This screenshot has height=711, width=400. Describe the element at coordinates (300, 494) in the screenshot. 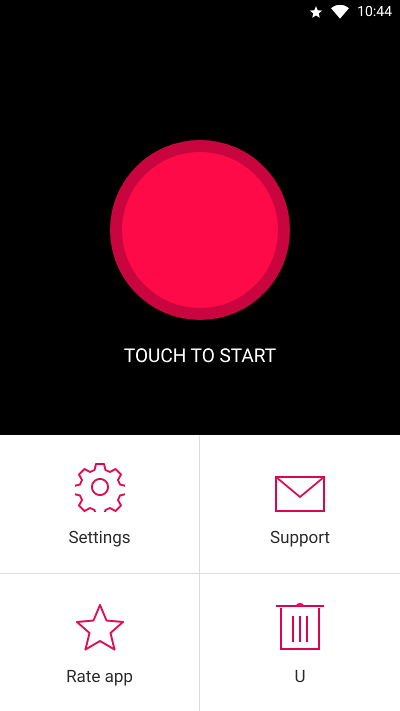

I see `envelope-icon` at that location.